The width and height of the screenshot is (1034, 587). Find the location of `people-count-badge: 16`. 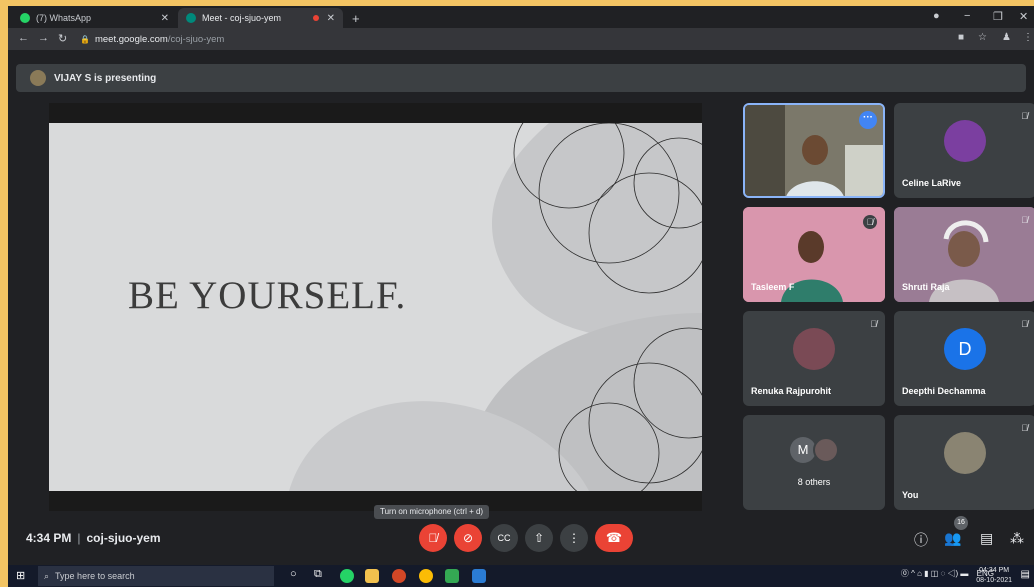

people-count-badge: 16 is located at coordinates (961, 523).